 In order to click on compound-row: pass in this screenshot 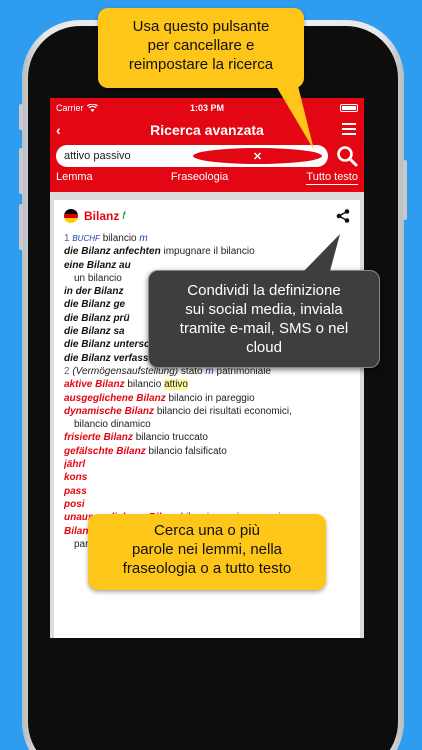, I will do `click(207, 491)`.